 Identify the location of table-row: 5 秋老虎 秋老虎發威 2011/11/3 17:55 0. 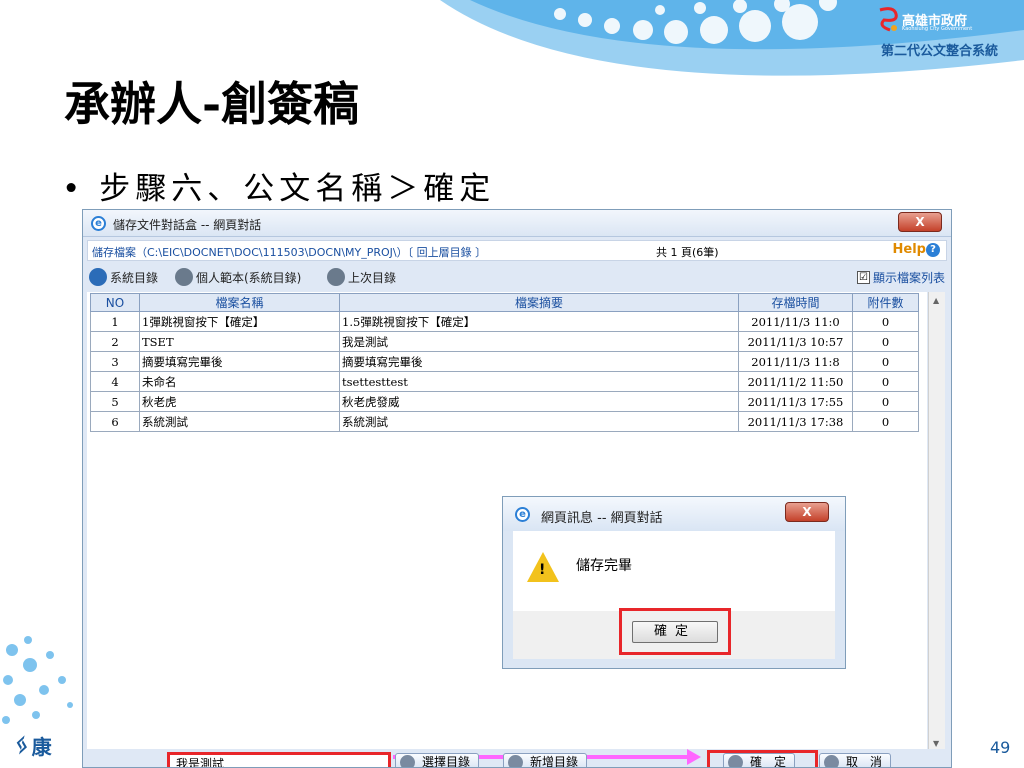
(504, 401).